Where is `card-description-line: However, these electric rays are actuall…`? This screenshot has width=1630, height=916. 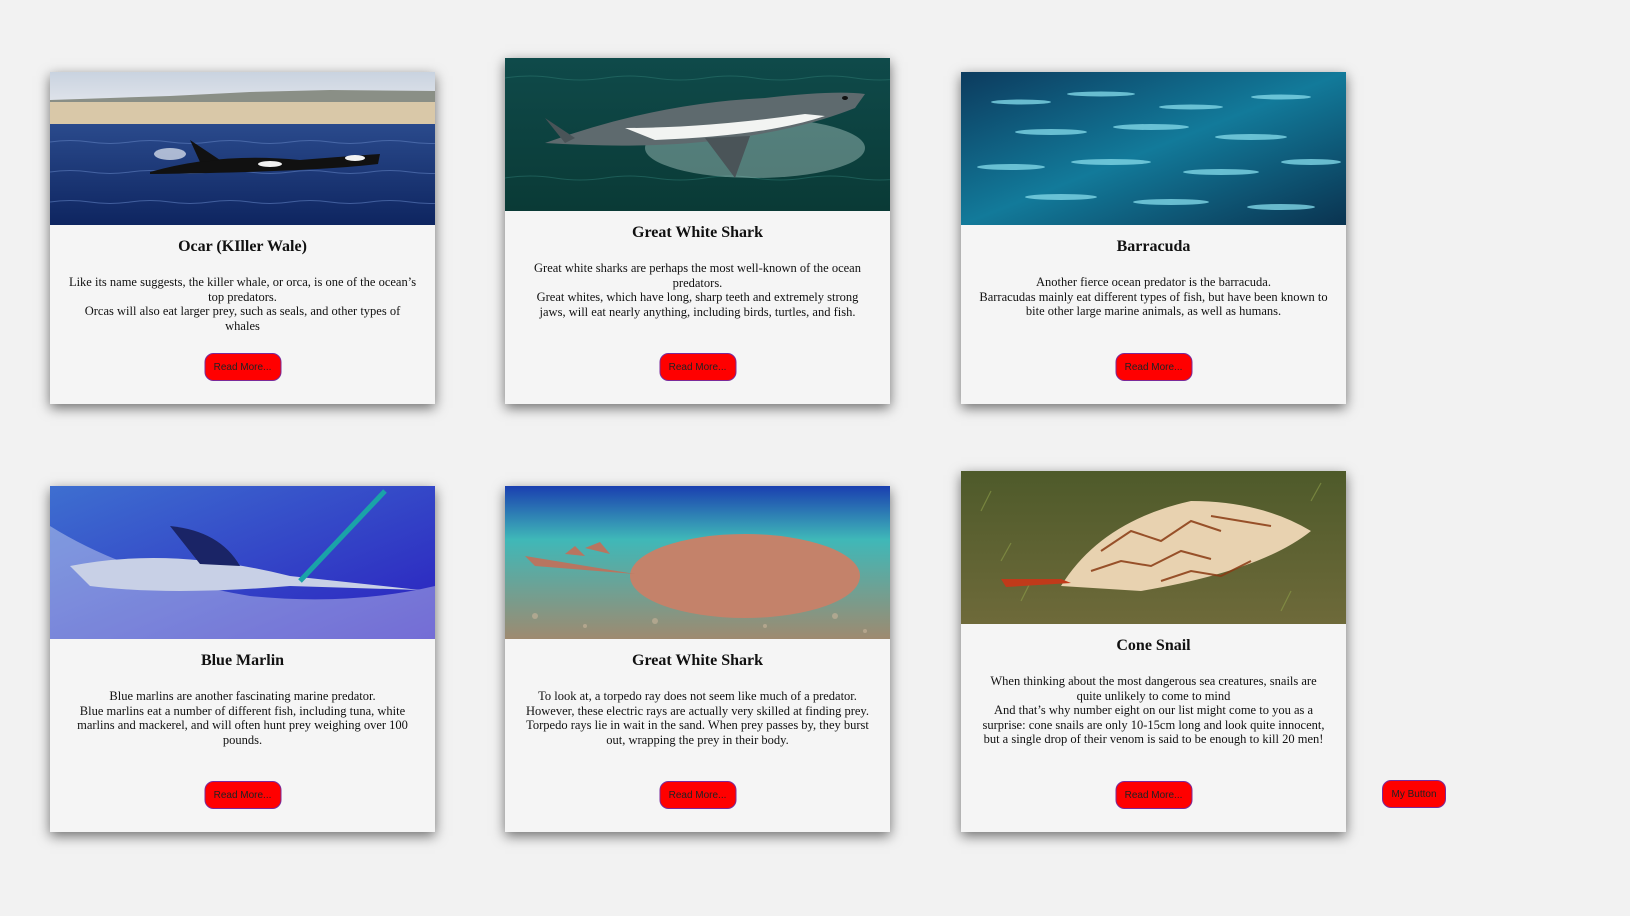
card-description-line: However, these electric rays are actuall… is located at coordinates (697, 725).